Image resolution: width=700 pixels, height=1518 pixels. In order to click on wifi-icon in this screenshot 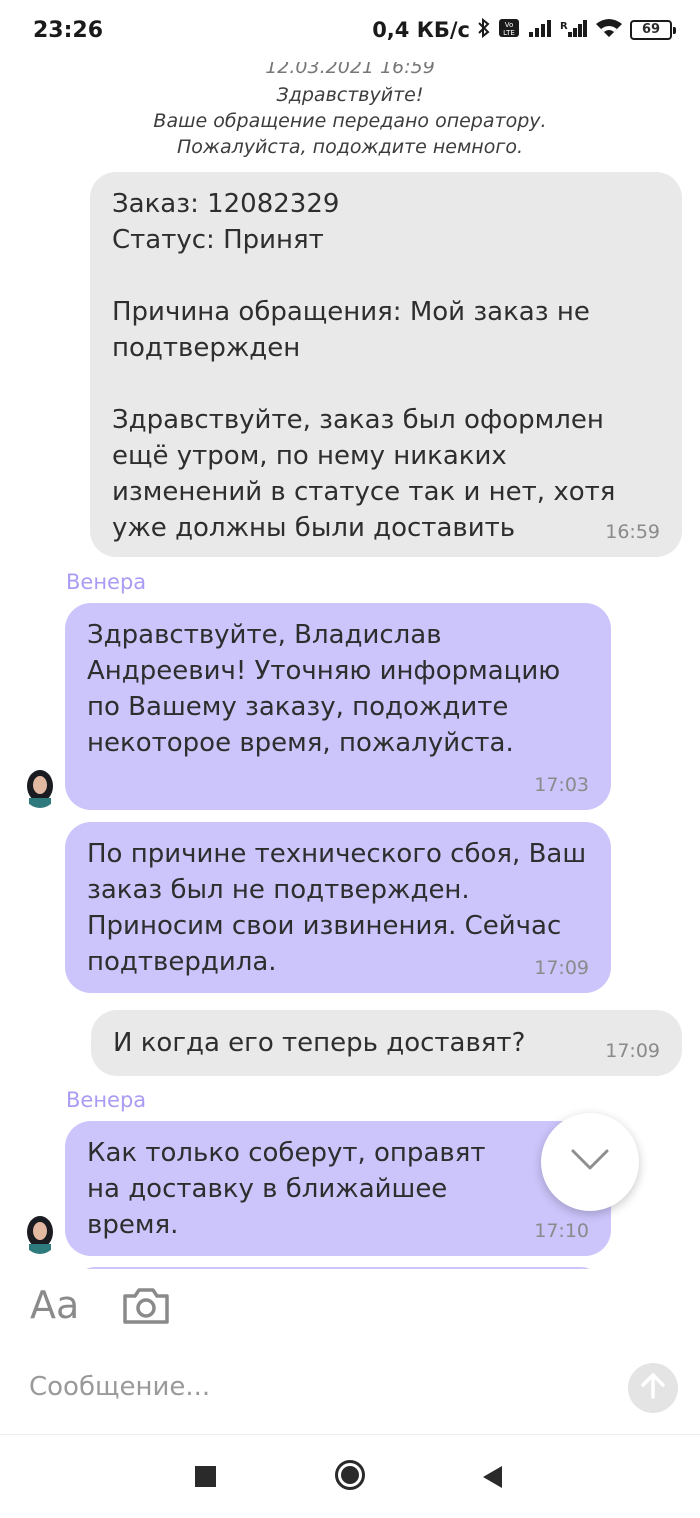, I will do `click(609, 30)`.